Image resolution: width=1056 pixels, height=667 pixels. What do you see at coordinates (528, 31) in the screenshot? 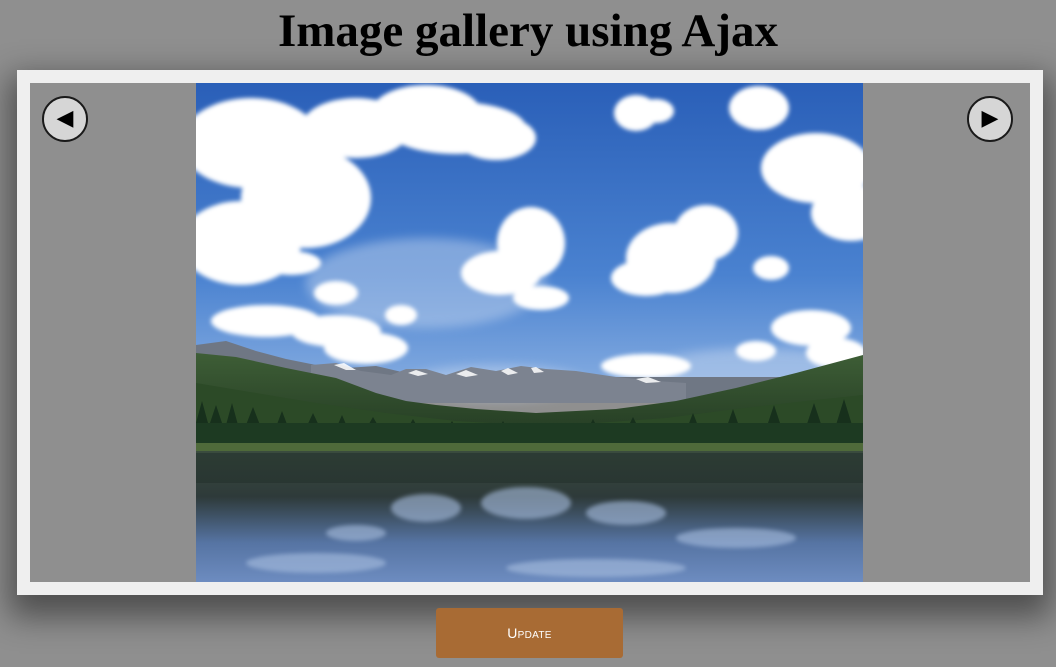
I see `page-title: Image gallery using Ajax` at bounding box center [528, 31].